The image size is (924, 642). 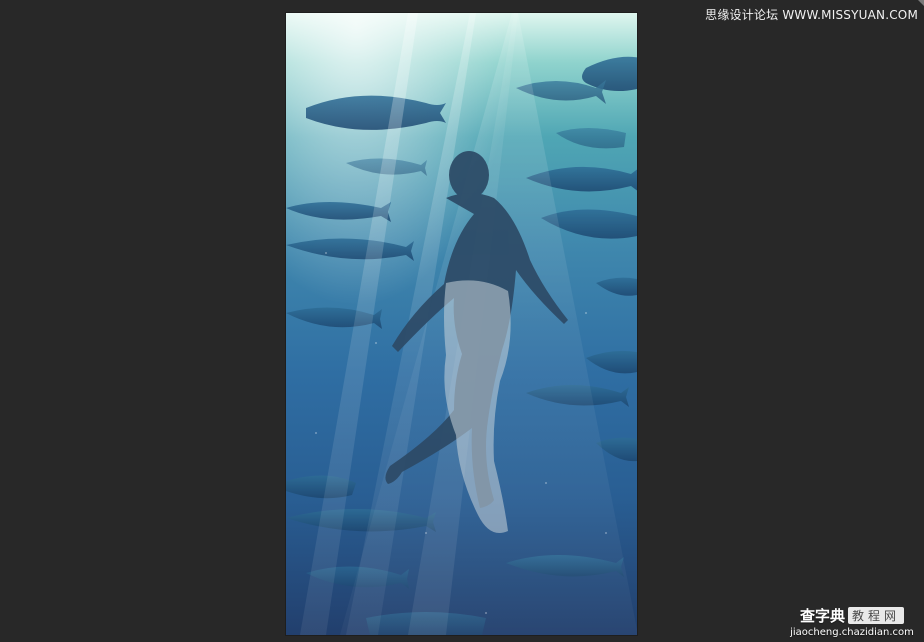 What do you see at coordinates (921, 3) in the screenshot?
I see `panel-corner-marker` at bounding box center [921, 3].